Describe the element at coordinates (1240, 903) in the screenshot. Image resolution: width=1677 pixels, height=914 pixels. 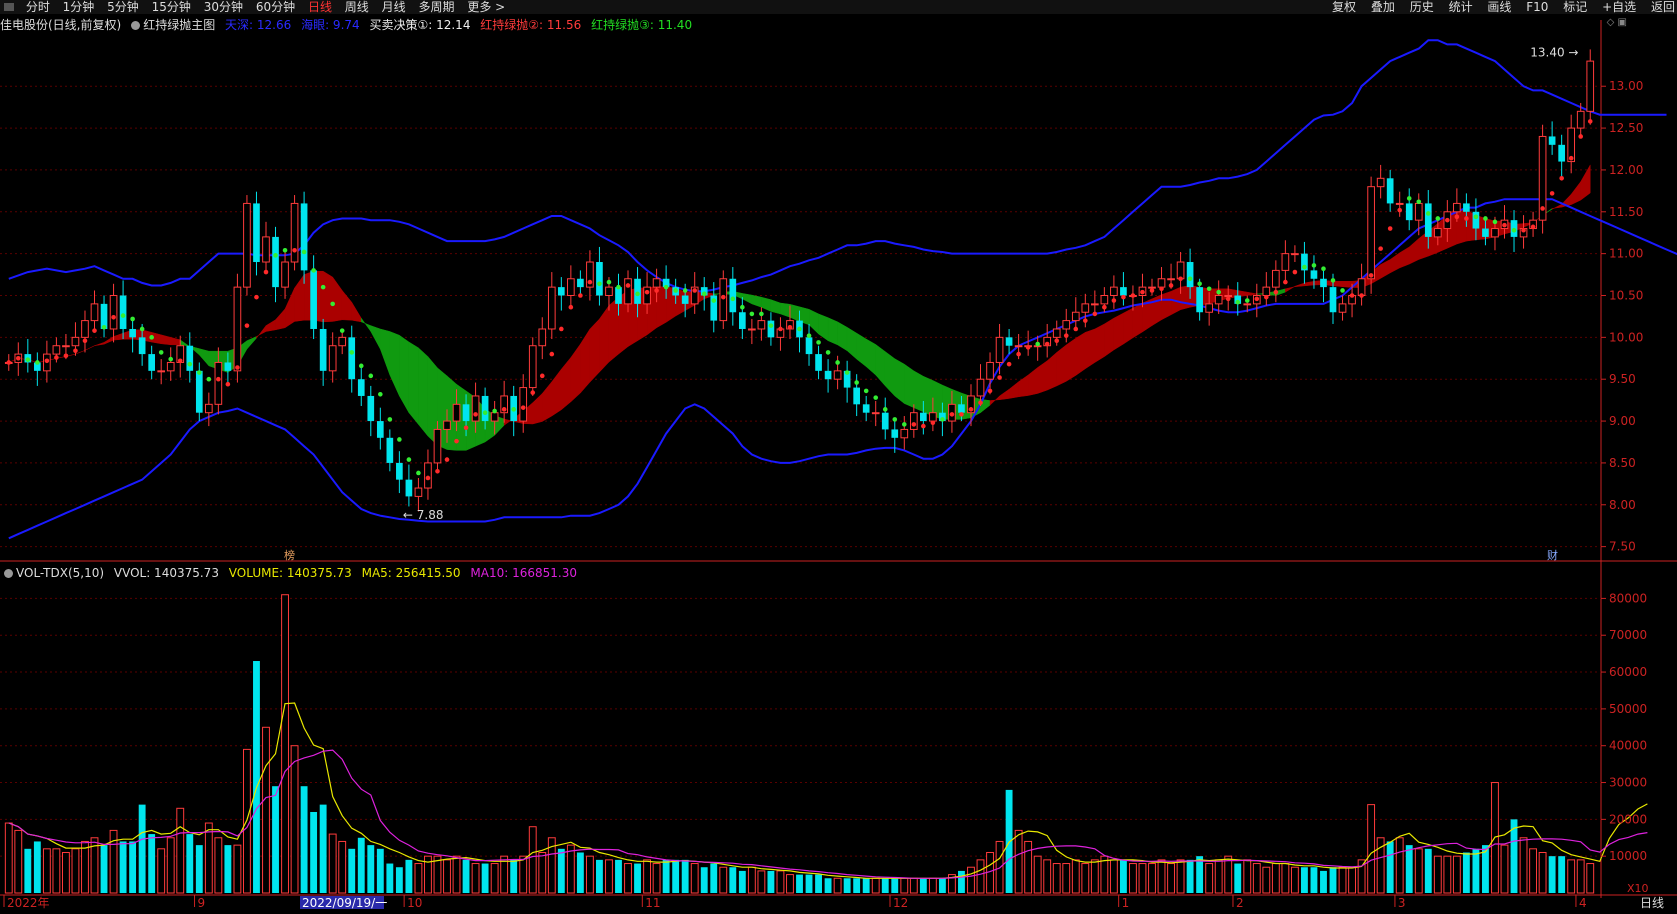
I see `x-tick-label: 2` at that location.